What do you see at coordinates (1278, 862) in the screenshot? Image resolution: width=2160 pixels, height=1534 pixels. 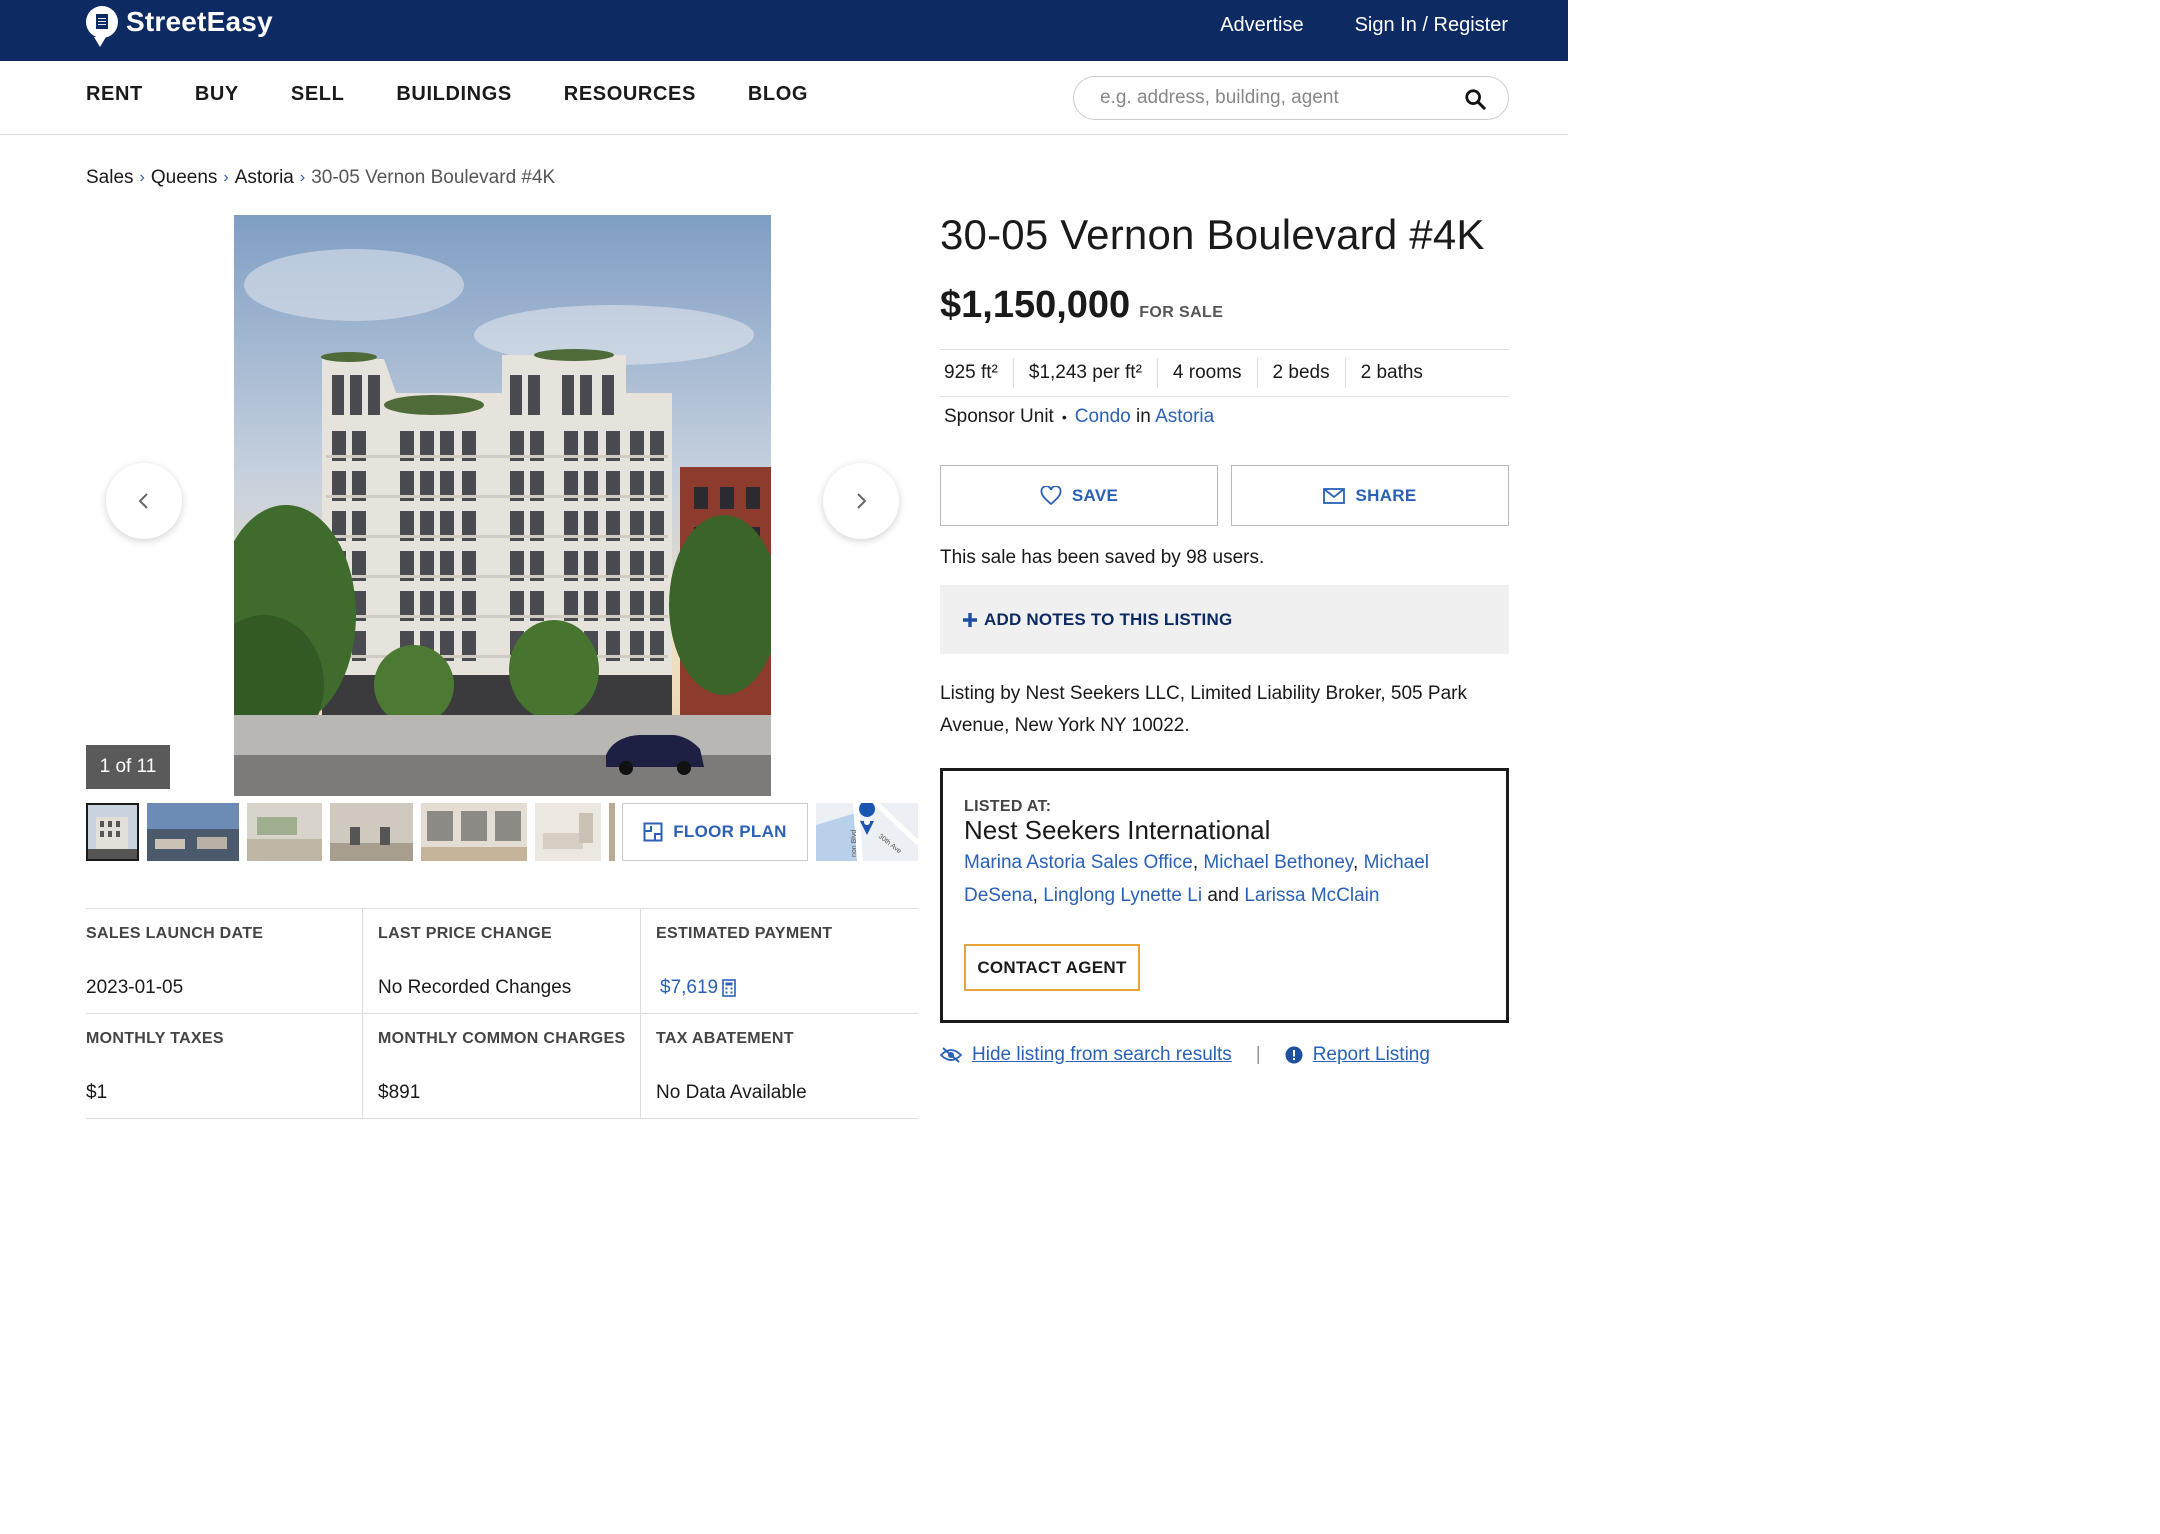 I see `agent-link: Michael Bethoney` at bounding box center [1278, 862].